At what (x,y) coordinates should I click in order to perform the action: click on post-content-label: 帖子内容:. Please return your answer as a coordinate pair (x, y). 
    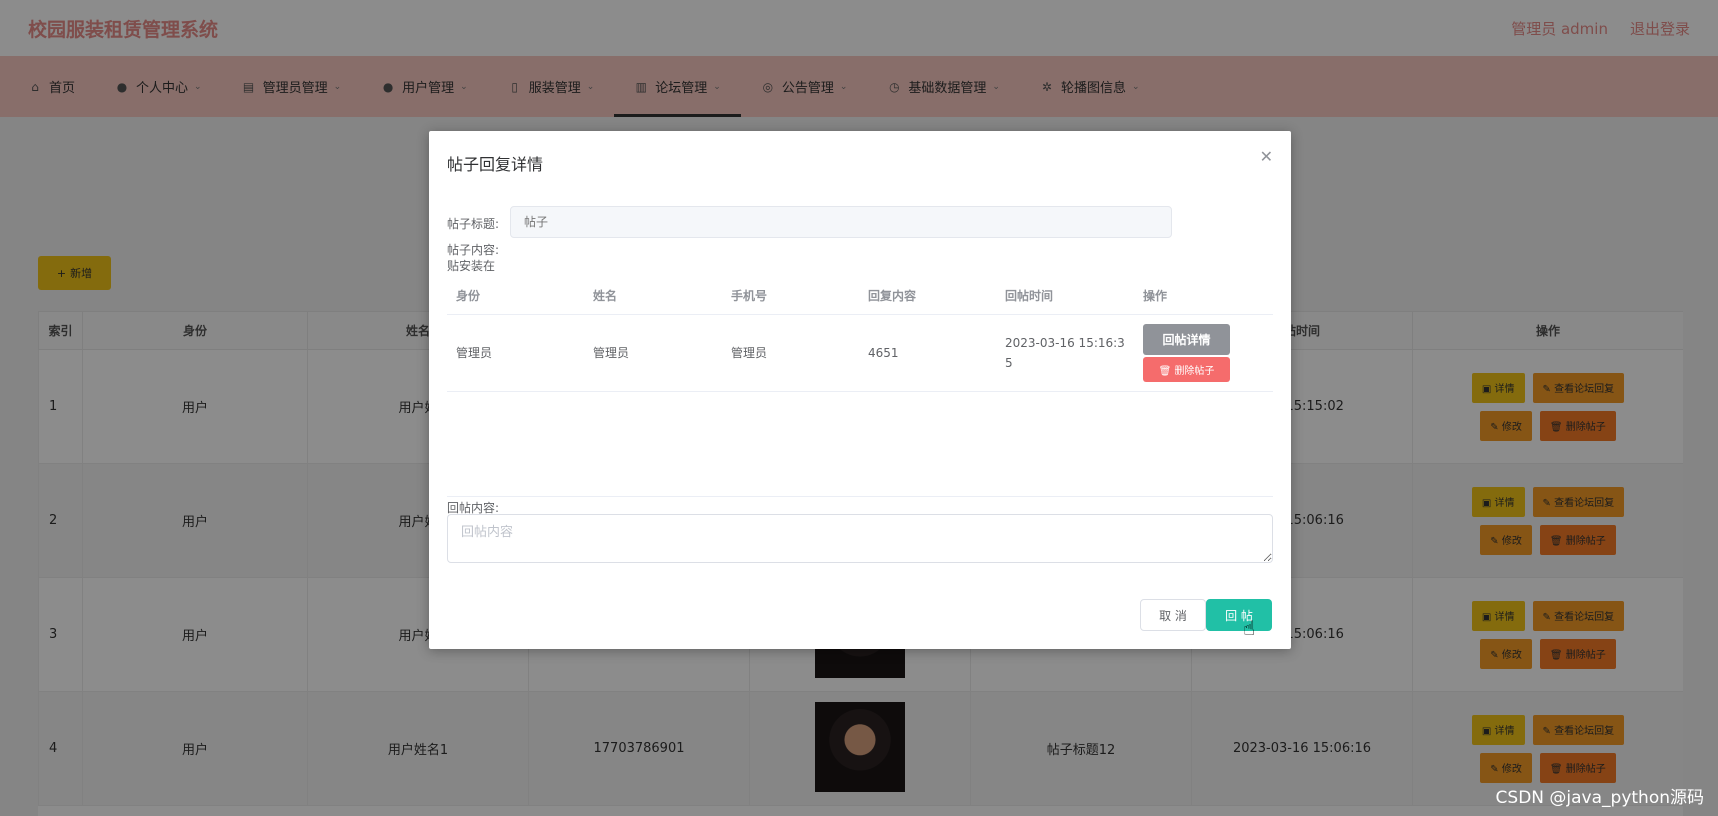
    Looking at the image, I should click on (473, 250).